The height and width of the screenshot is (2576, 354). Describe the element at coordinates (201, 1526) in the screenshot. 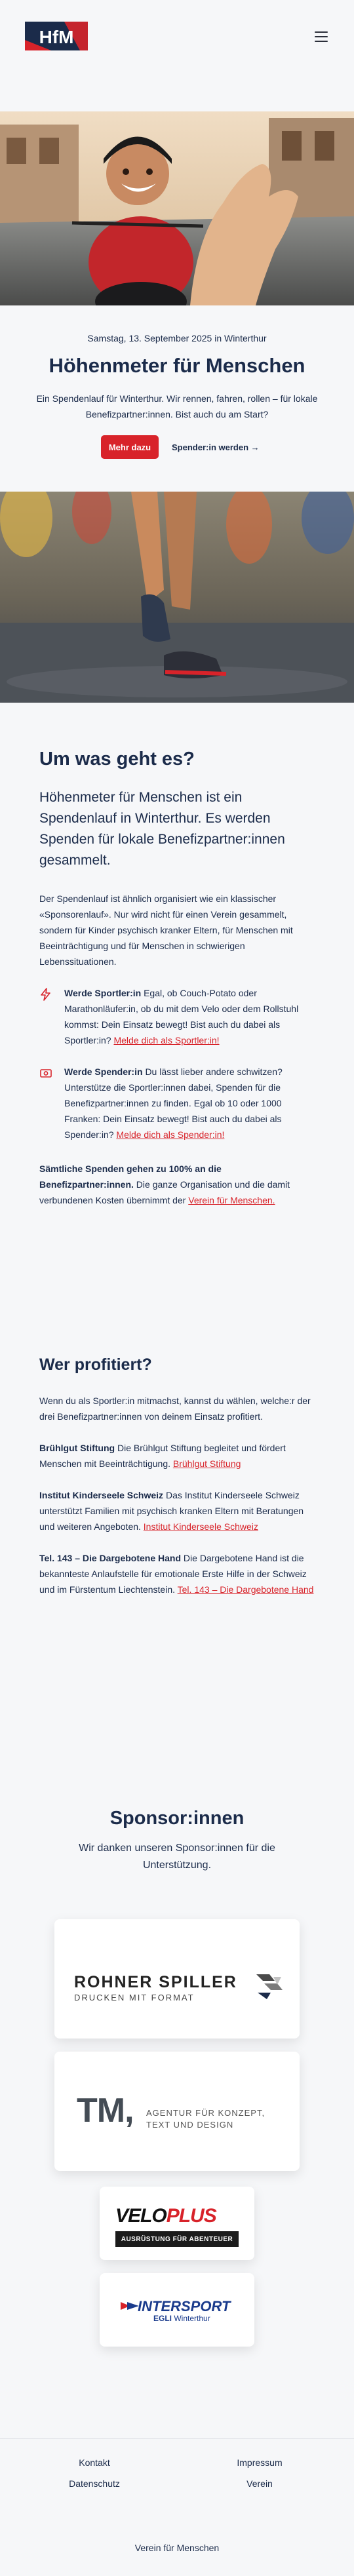

I see `beneficiary-link: Institut Kinderseele Schweiz` at that location.